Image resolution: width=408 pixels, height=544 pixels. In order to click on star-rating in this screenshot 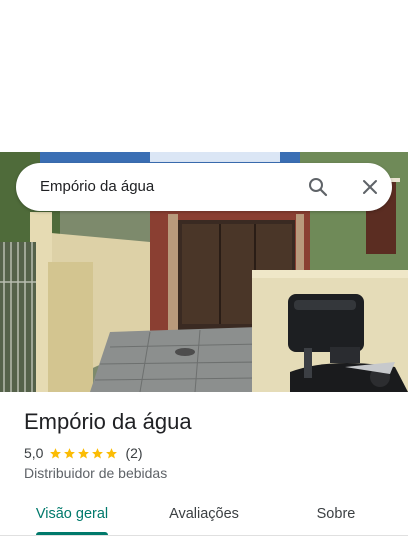, I will do `click(84, 453)`.